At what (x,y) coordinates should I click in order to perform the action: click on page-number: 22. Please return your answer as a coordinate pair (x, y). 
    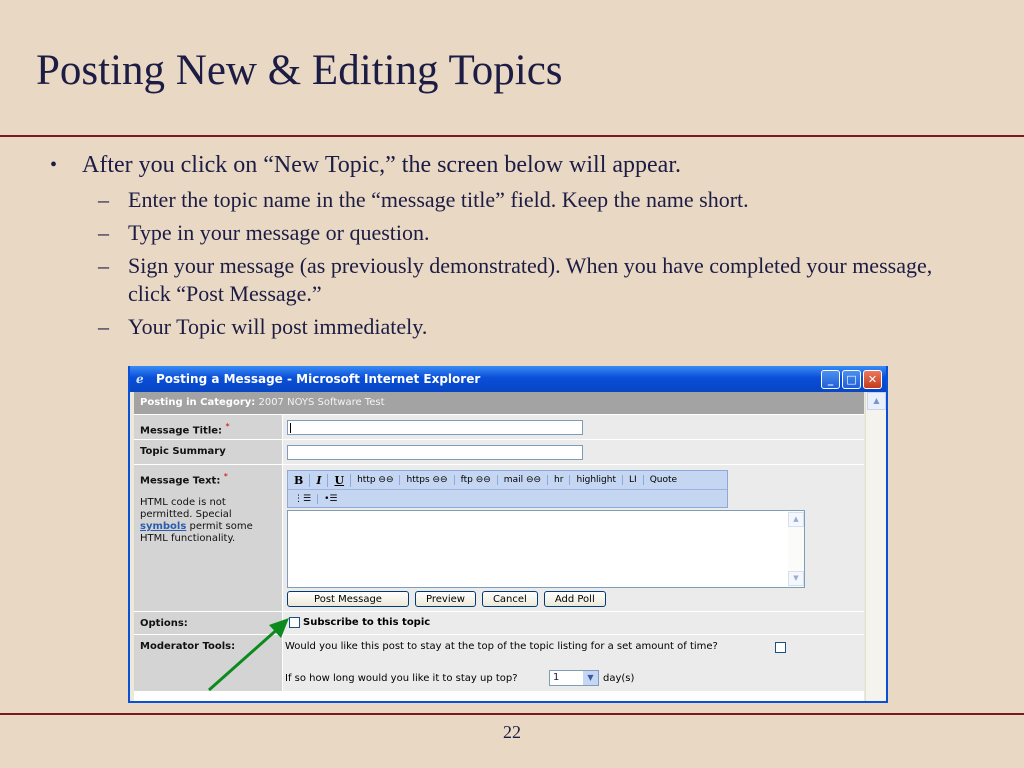
    Looking at the image, I should click on (512, 732).